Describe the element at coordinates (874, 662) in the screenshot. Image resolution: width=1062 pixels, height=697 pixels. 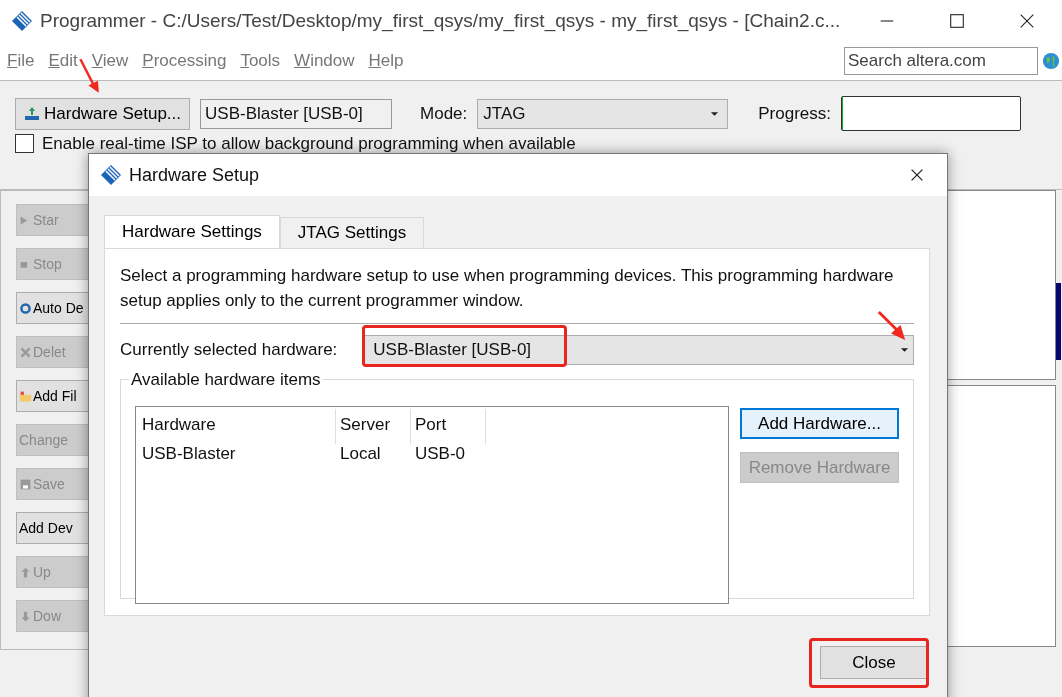
I see `close-button: Close` at that location.